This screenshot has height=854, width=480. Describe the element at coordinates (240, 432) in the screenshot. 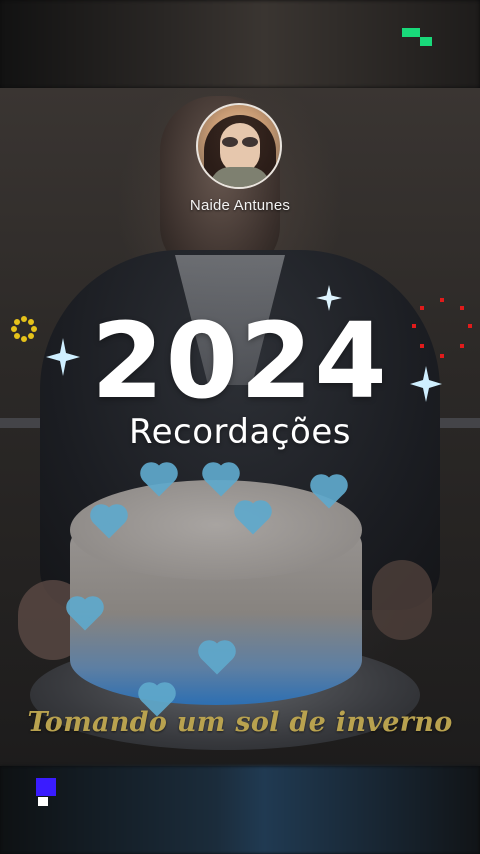

I see `memories-subtitle: Recordações` at that location.